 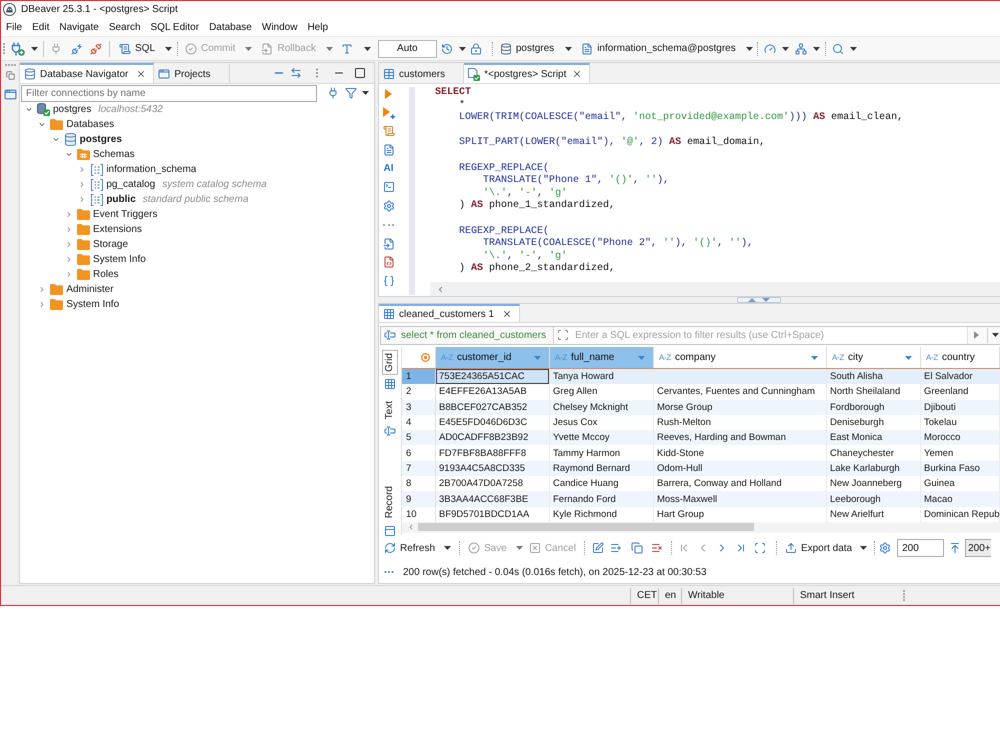 What do you see at coordinates (318, 27) in the screenshot?
I see `menu-item: Help` at bounding box center [318, 27].